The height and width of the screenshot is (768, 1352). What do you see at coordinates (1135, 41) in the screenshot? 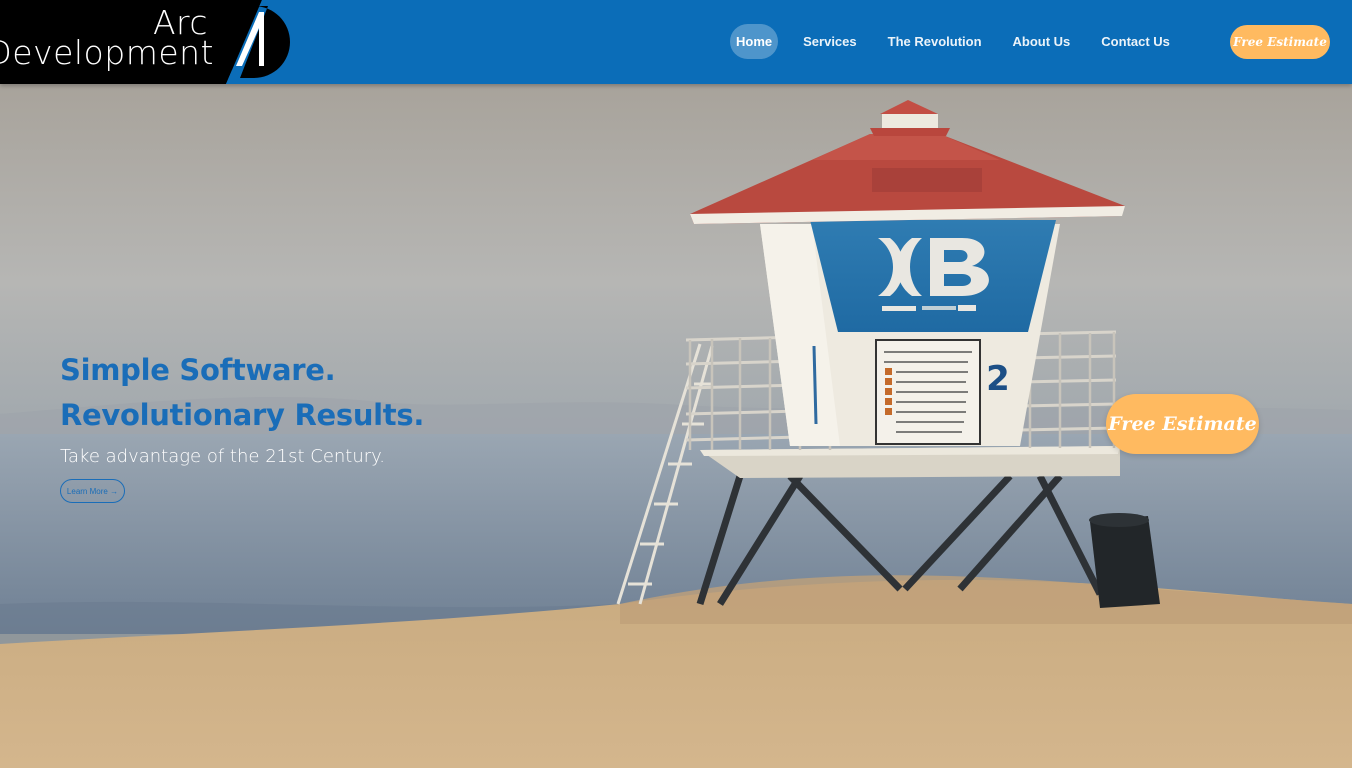
I see `tab-contact-us: Contact Us` at bounding box center [1135, 41].